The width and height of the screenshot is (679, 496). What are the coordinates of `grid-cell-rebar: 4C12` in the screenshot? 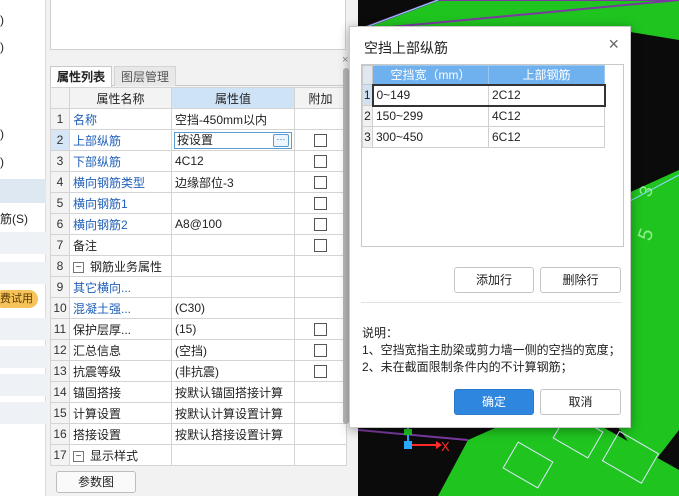 It's located at (546, 116).